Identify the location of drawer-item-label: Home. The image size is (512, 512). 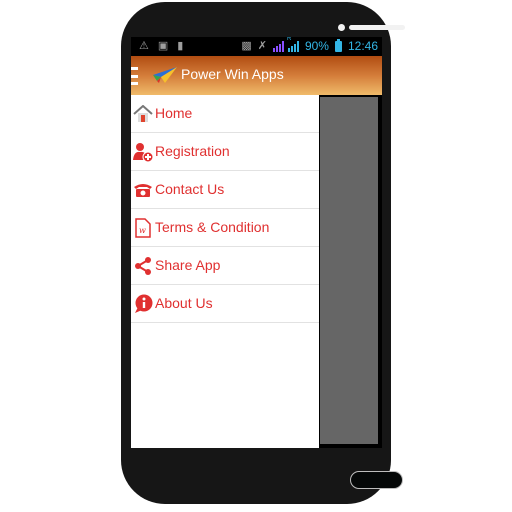
(174, 113).